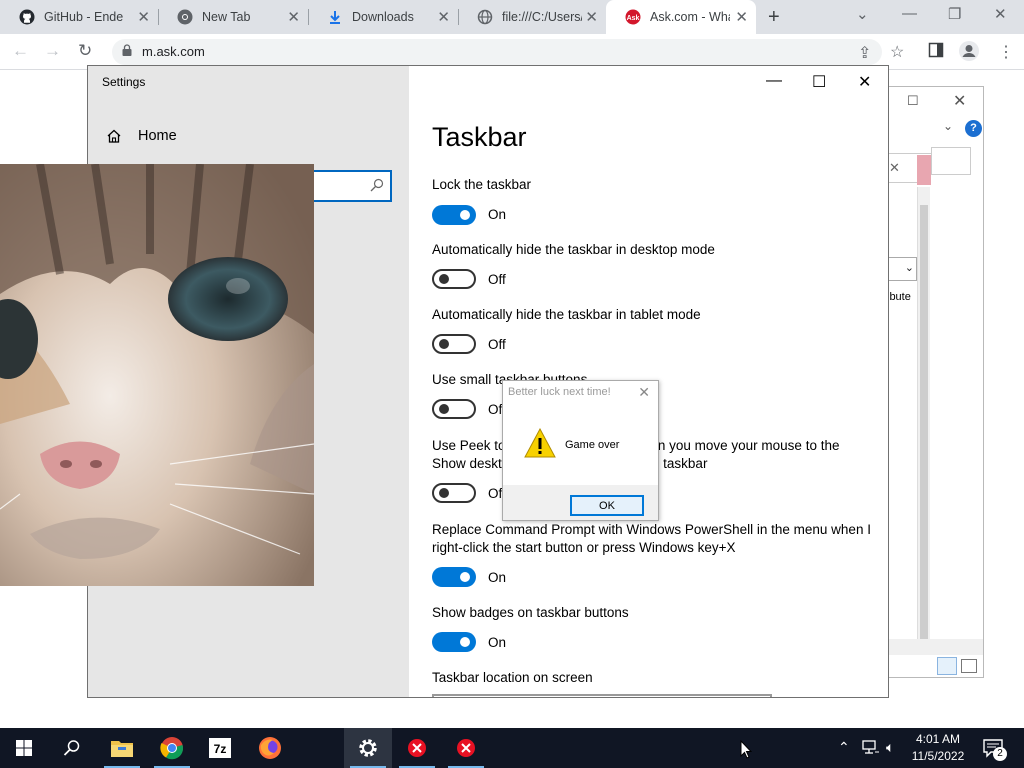 This screenshot has height=768, width=1024. Describe the element at coordinates (127, 50) in the screenshot. I see `lock-icon` at that location.